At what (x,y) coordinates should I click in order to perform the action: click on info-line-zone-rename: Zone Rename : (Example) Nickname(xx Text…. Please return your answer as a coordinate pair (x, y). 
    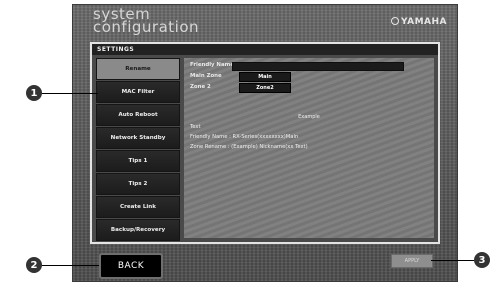
    Looking at the image, I should click on (249, 147).